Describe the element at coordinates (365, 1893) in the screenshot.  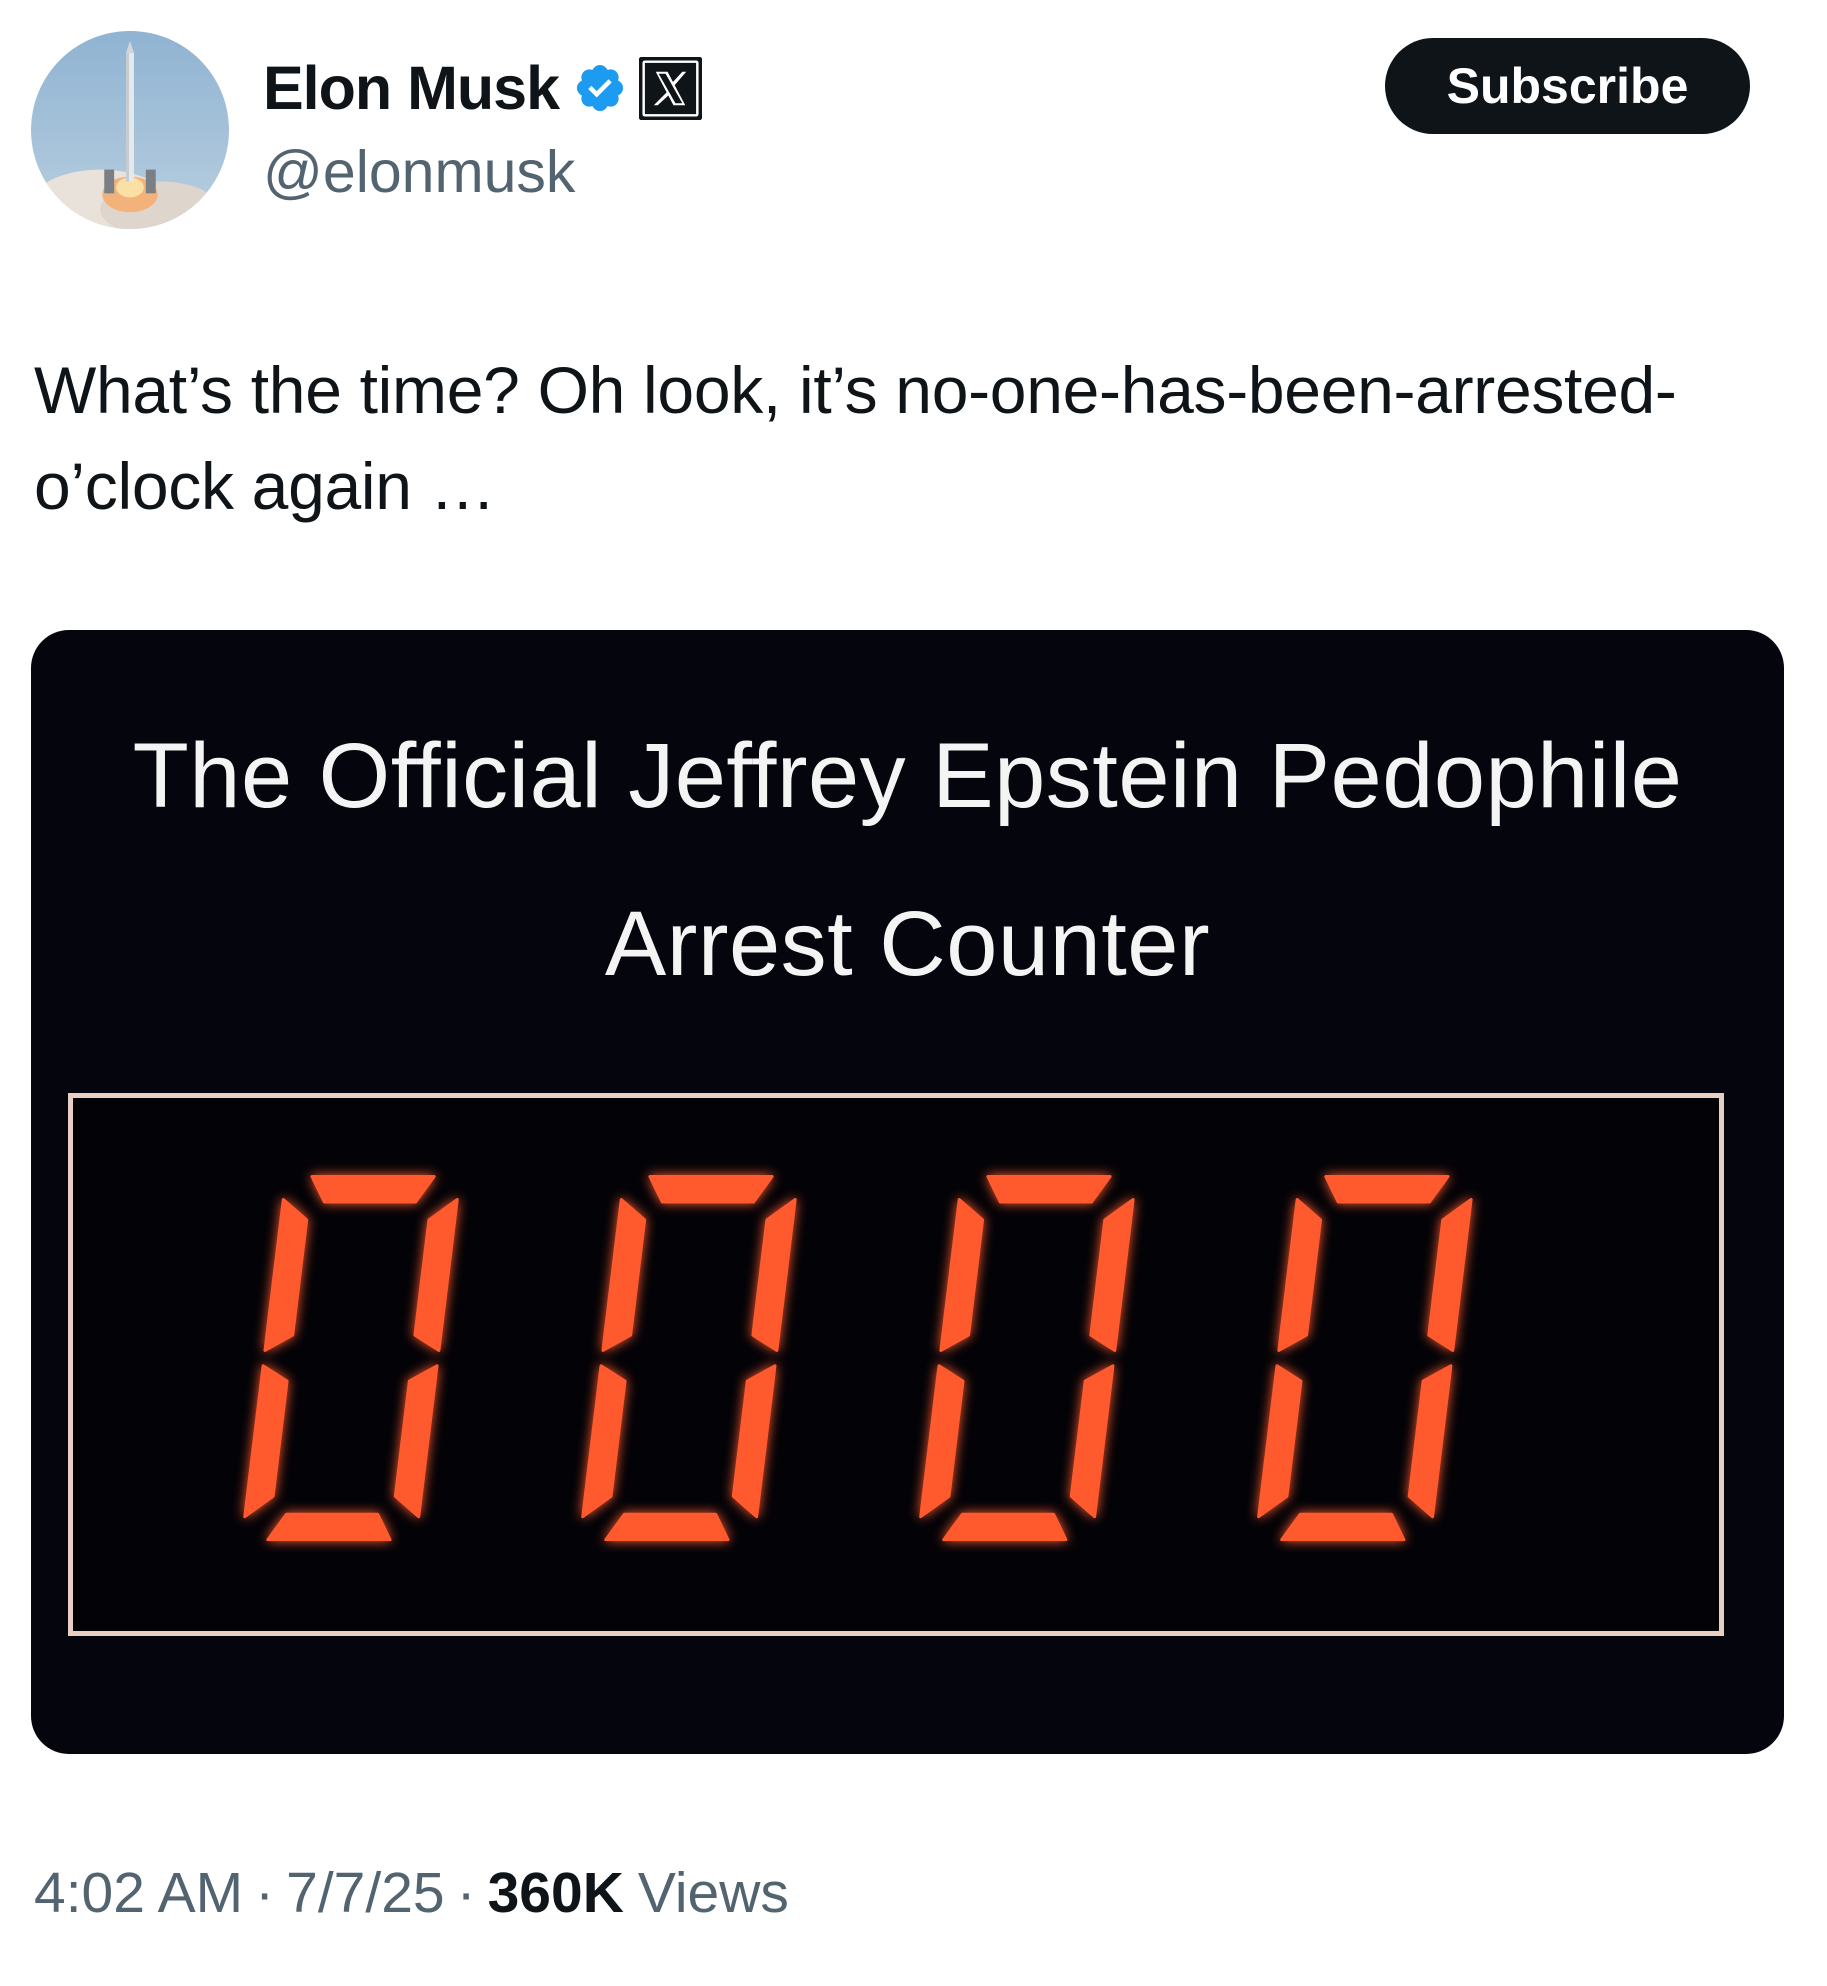
I see `tweet-date: 7/7/25` at that location.